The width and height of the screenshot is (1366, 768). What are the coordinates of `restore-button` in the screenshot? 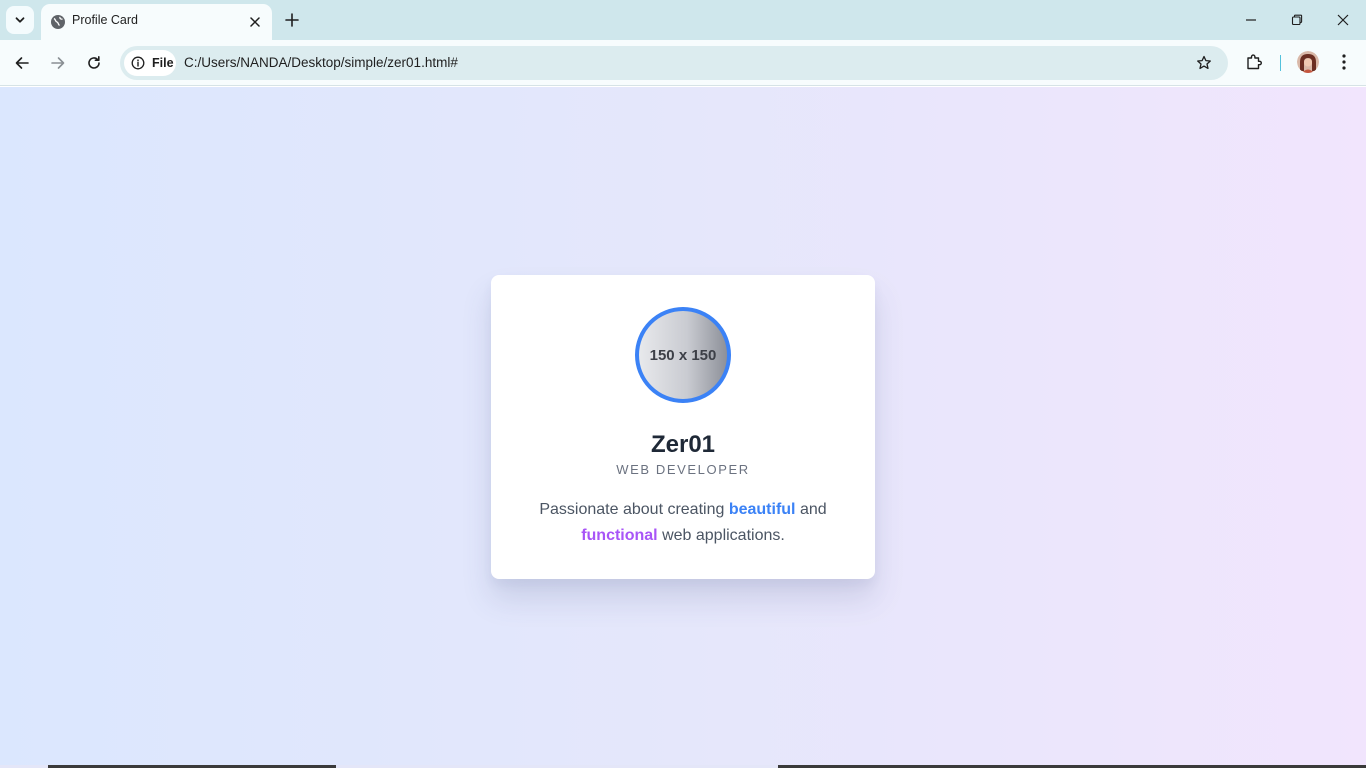 It's located at (1297, 20).